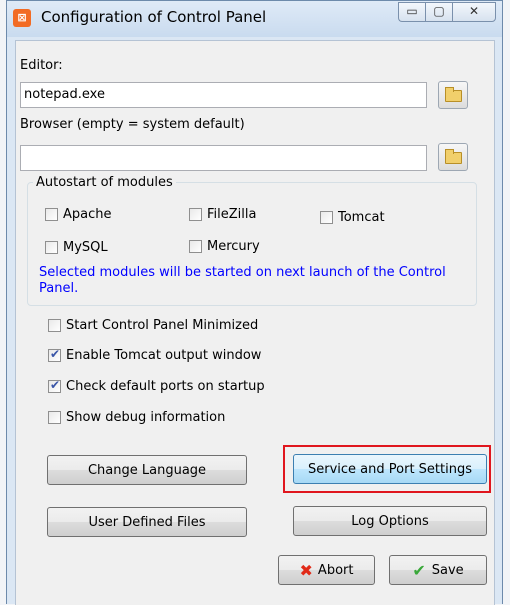 Image resolution: width=510 pixels, height=605 pixels. I want to click on editor-browse-button, so click(453, 95).